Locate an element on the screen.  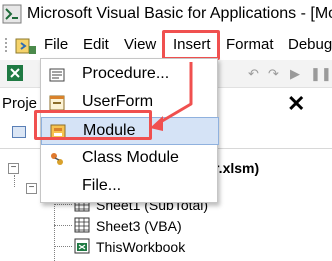
procedure-icon is located at coordinates (57, 75).